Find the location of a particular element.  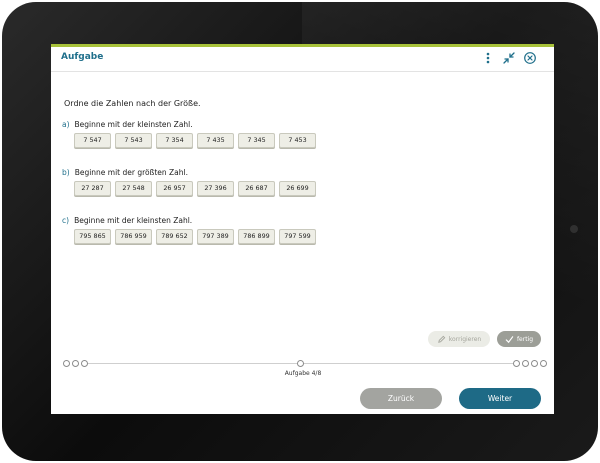

number-tile: 7 543 is located at coordinates (133, 140).